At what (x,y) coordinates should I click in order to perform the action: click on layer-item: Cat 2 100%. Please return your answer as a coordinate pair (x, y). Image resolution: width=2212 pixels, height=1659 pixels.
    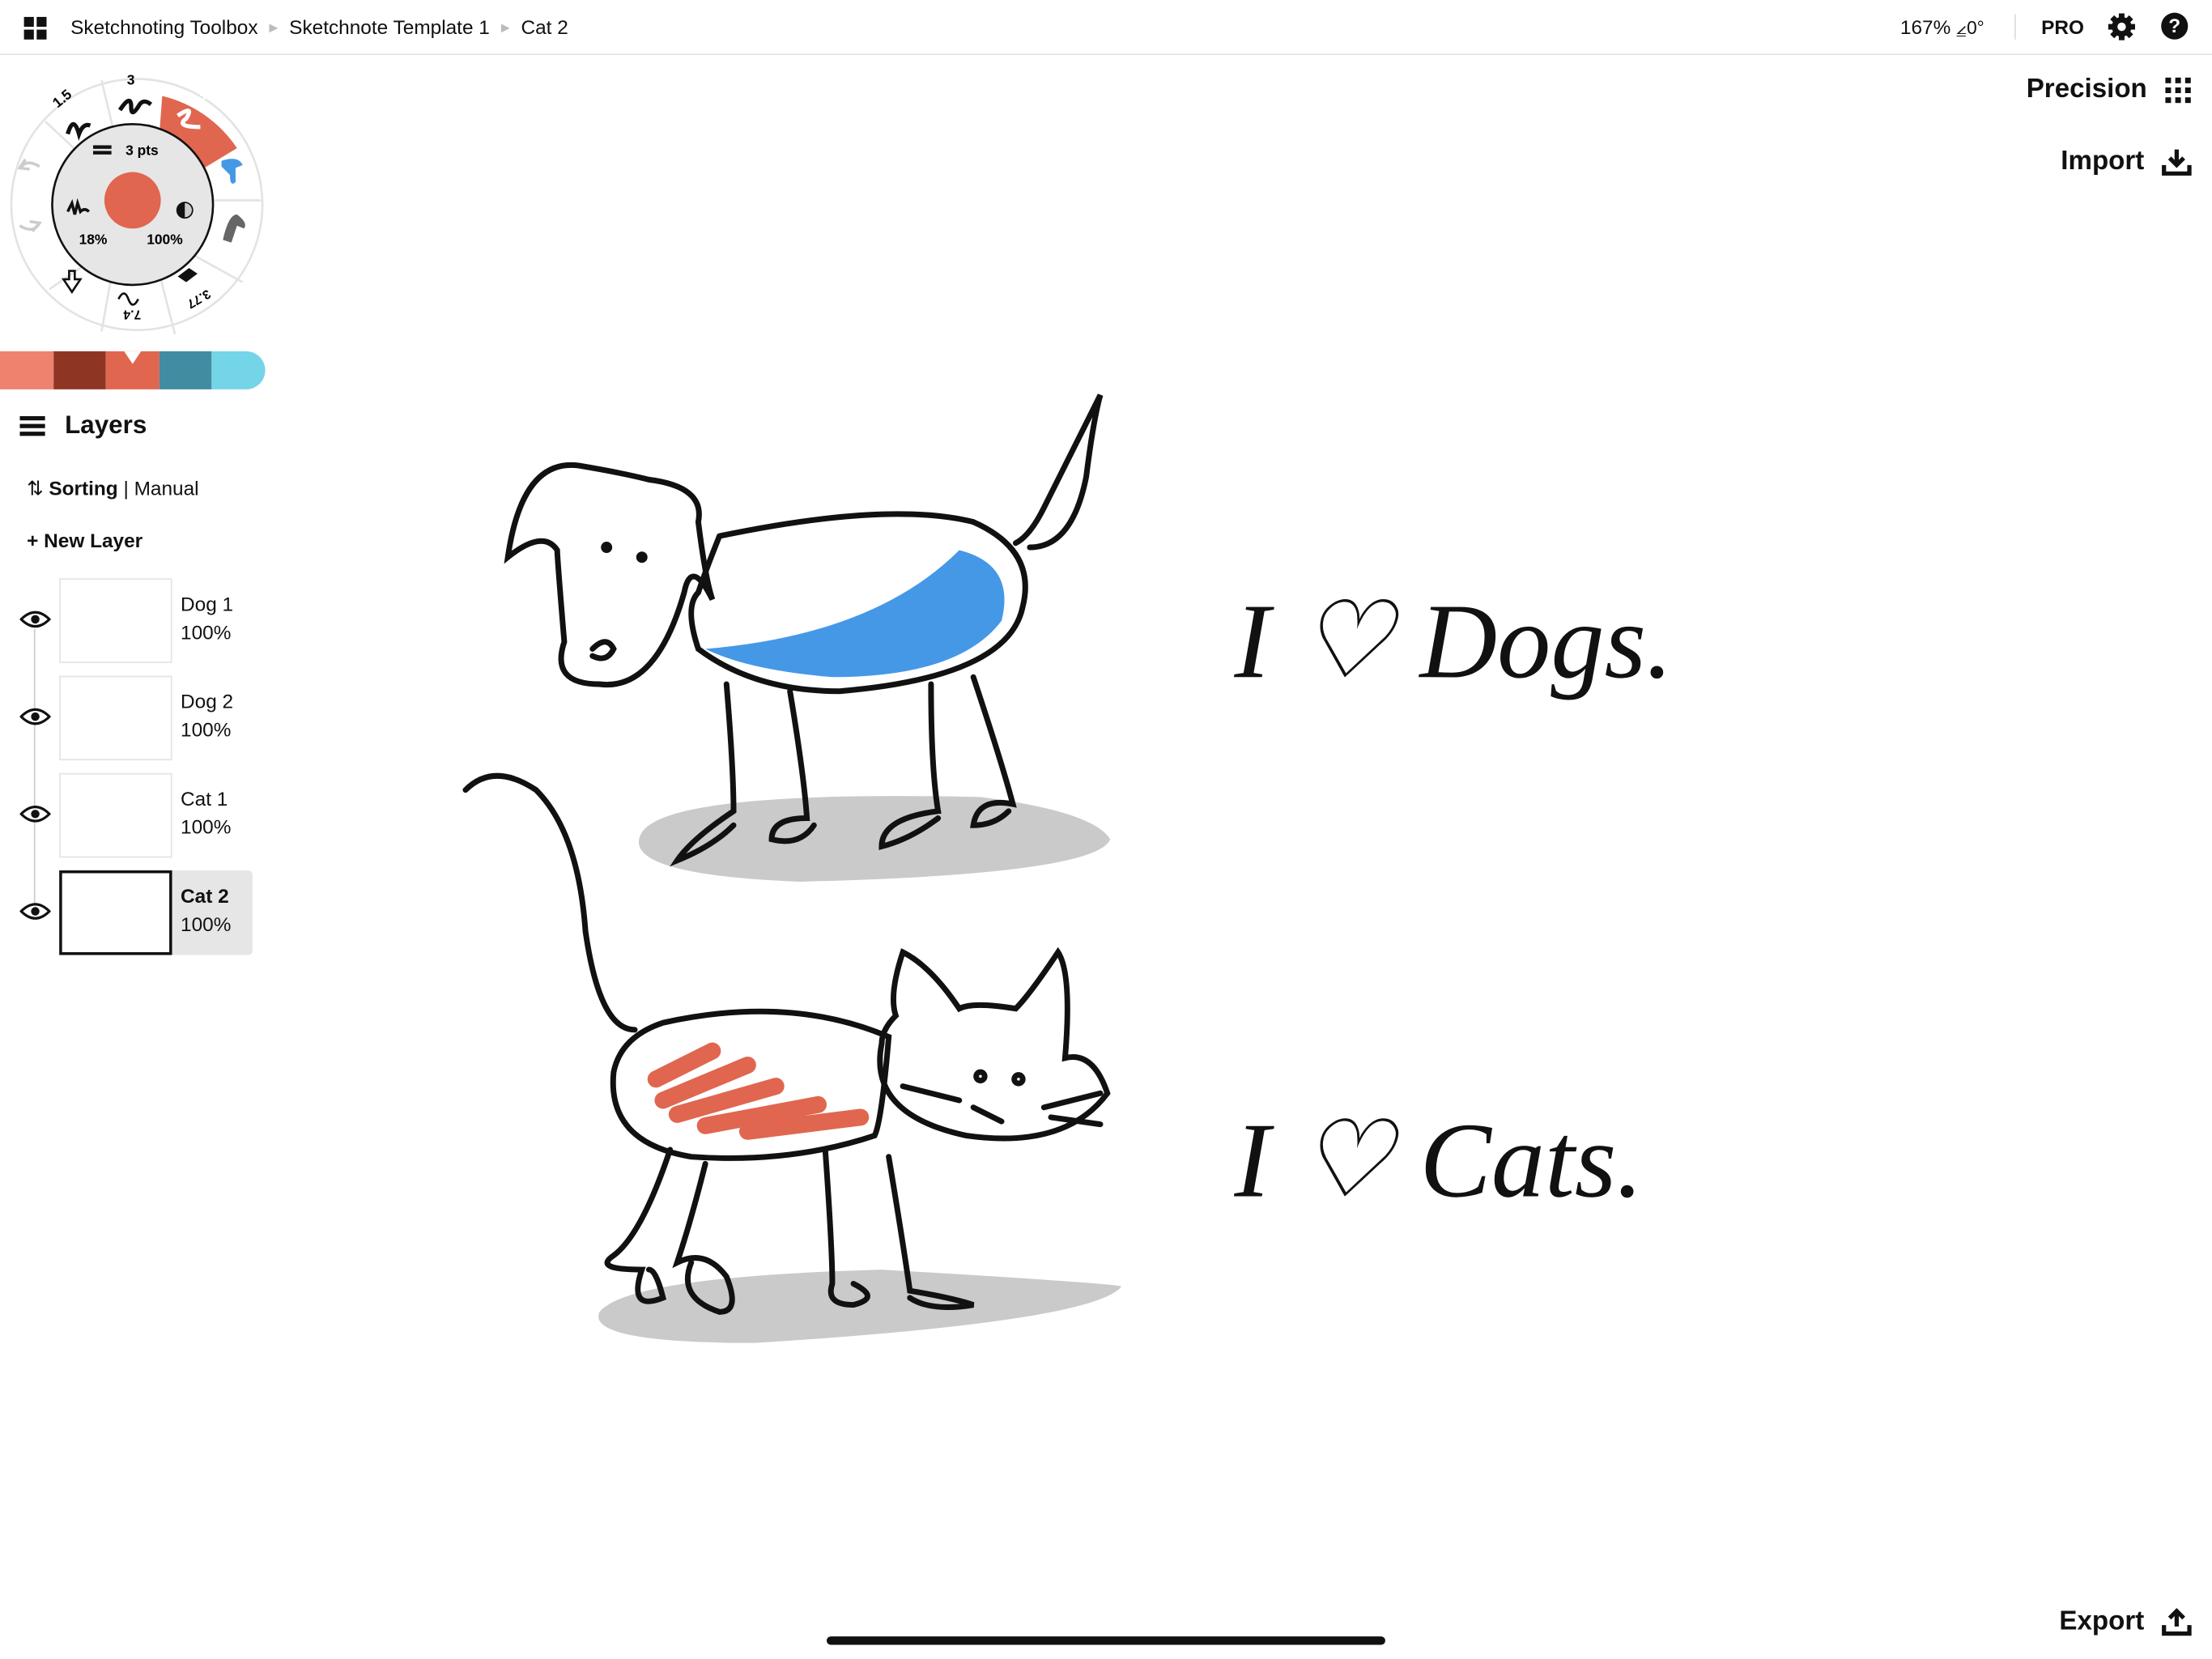
    Looking at the image, I should click on (156, 912).